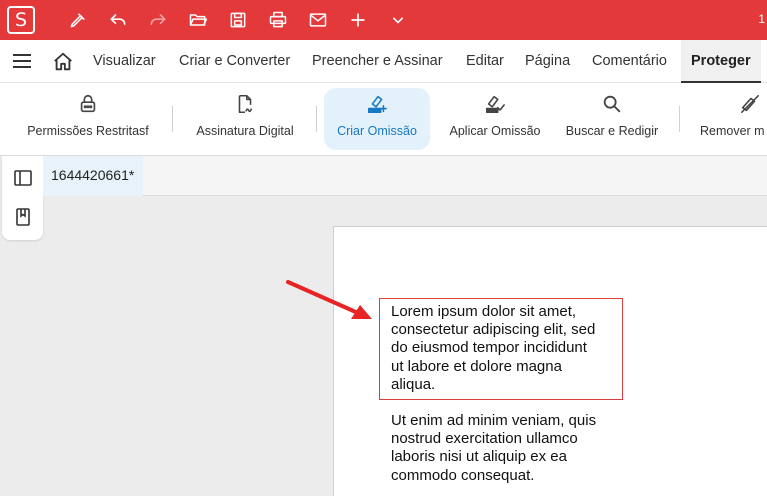  What do you see at coordinates (377, 104) in the screenshot?
I see `redact-create-icon` at bounding box center [377, 104].